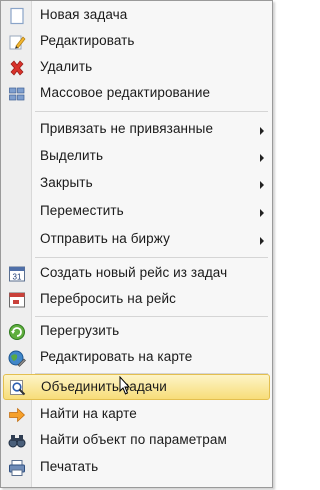  Describe the element at coordinates (17, 332) in the screenshot. I see `reload-icon` at that location.